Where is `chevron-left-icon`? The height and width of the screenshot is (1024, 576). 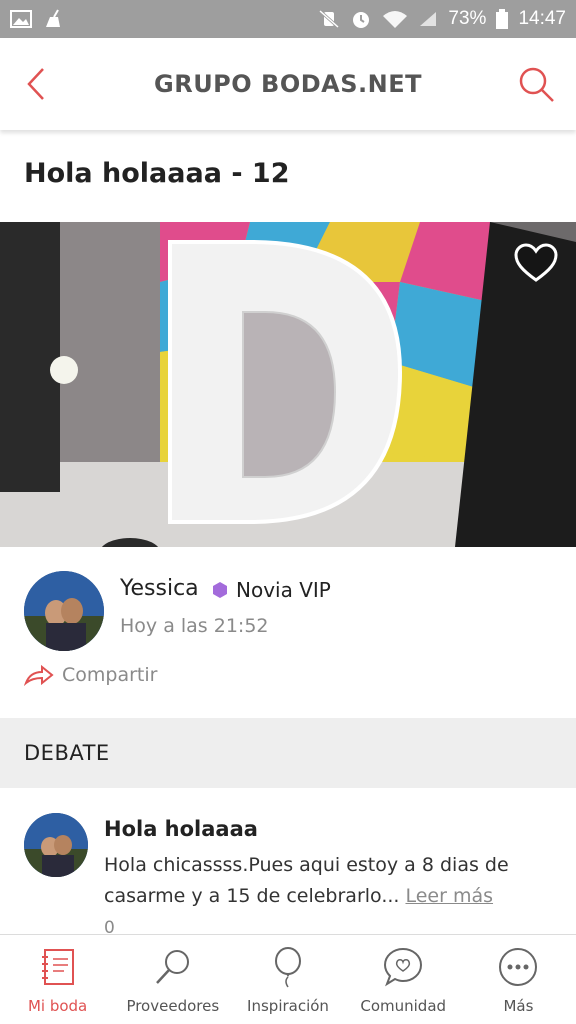
chevron-left-icon is located at coordinates (35, 84).